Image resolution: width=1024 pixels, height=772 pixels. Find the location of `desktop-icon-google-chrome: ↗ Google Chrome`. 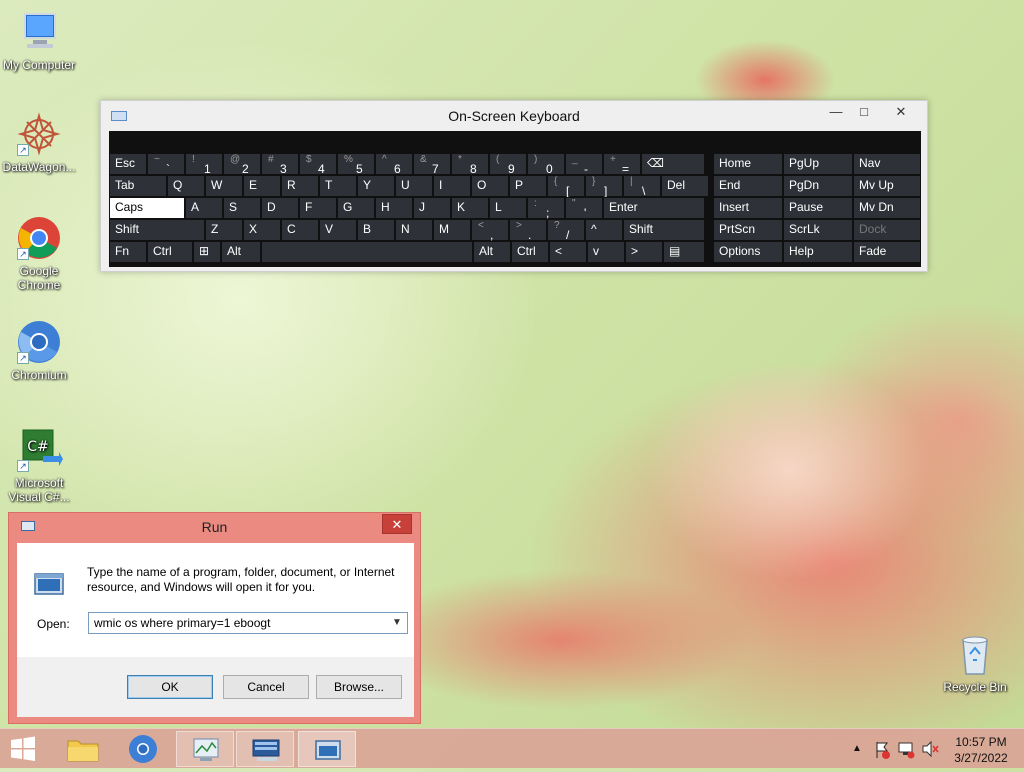

desktop-icon-google-chrome: ↗ Google Chrome is located at coordinates (39, 253).